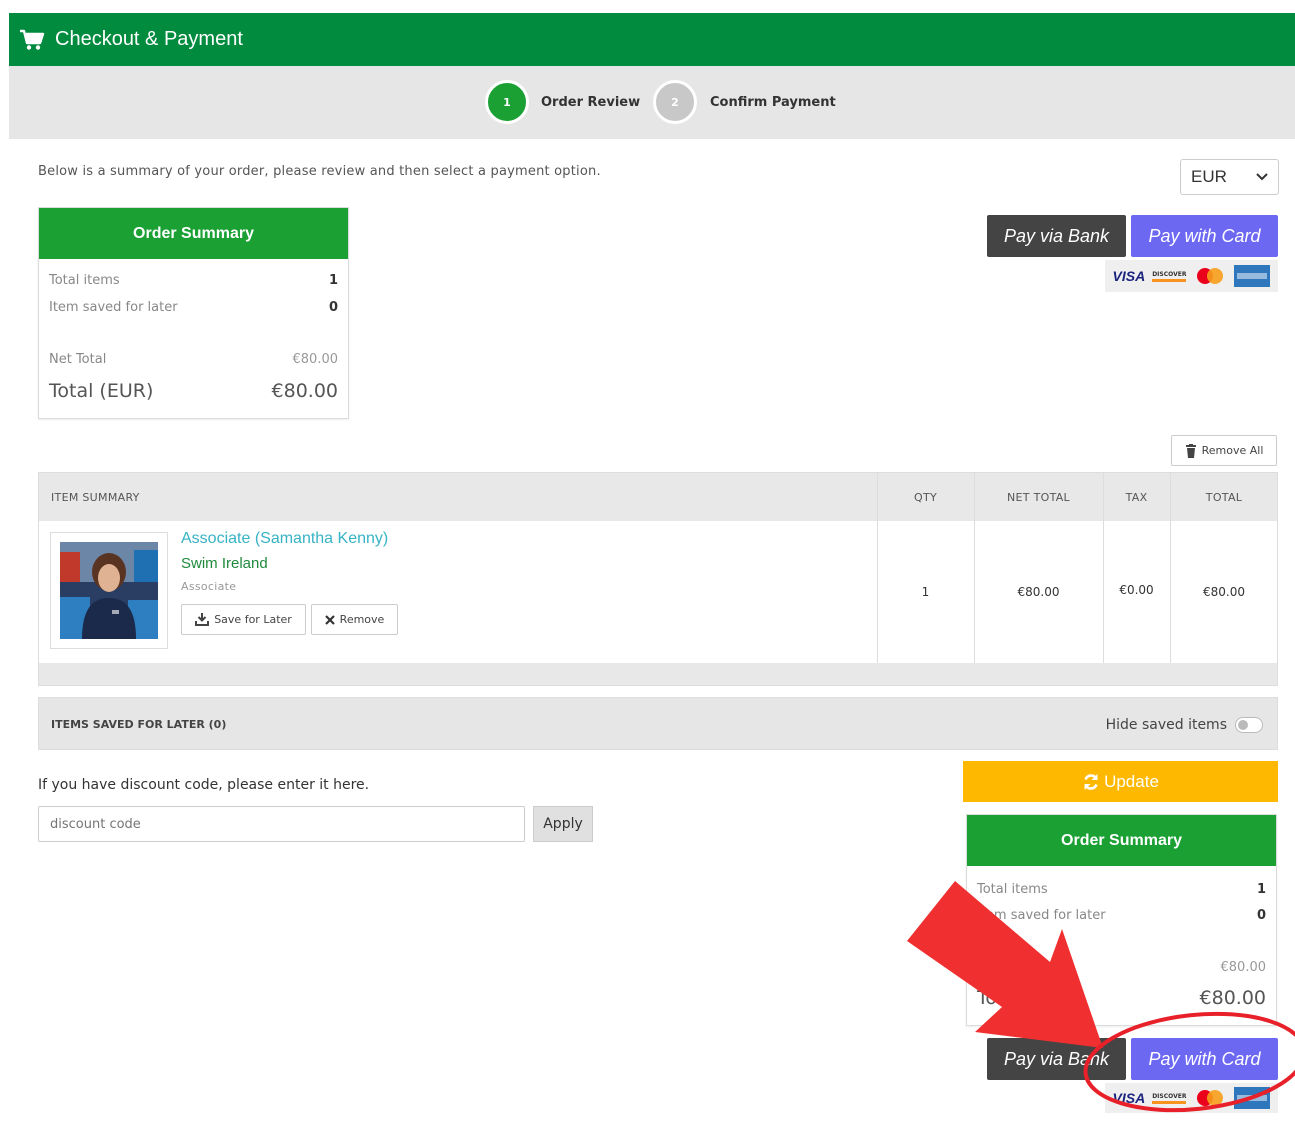 The image size is (1295, 1133). Describe the element at coordinates (209, 586) in the screenshot. I see `item-type: Associate` at that location.